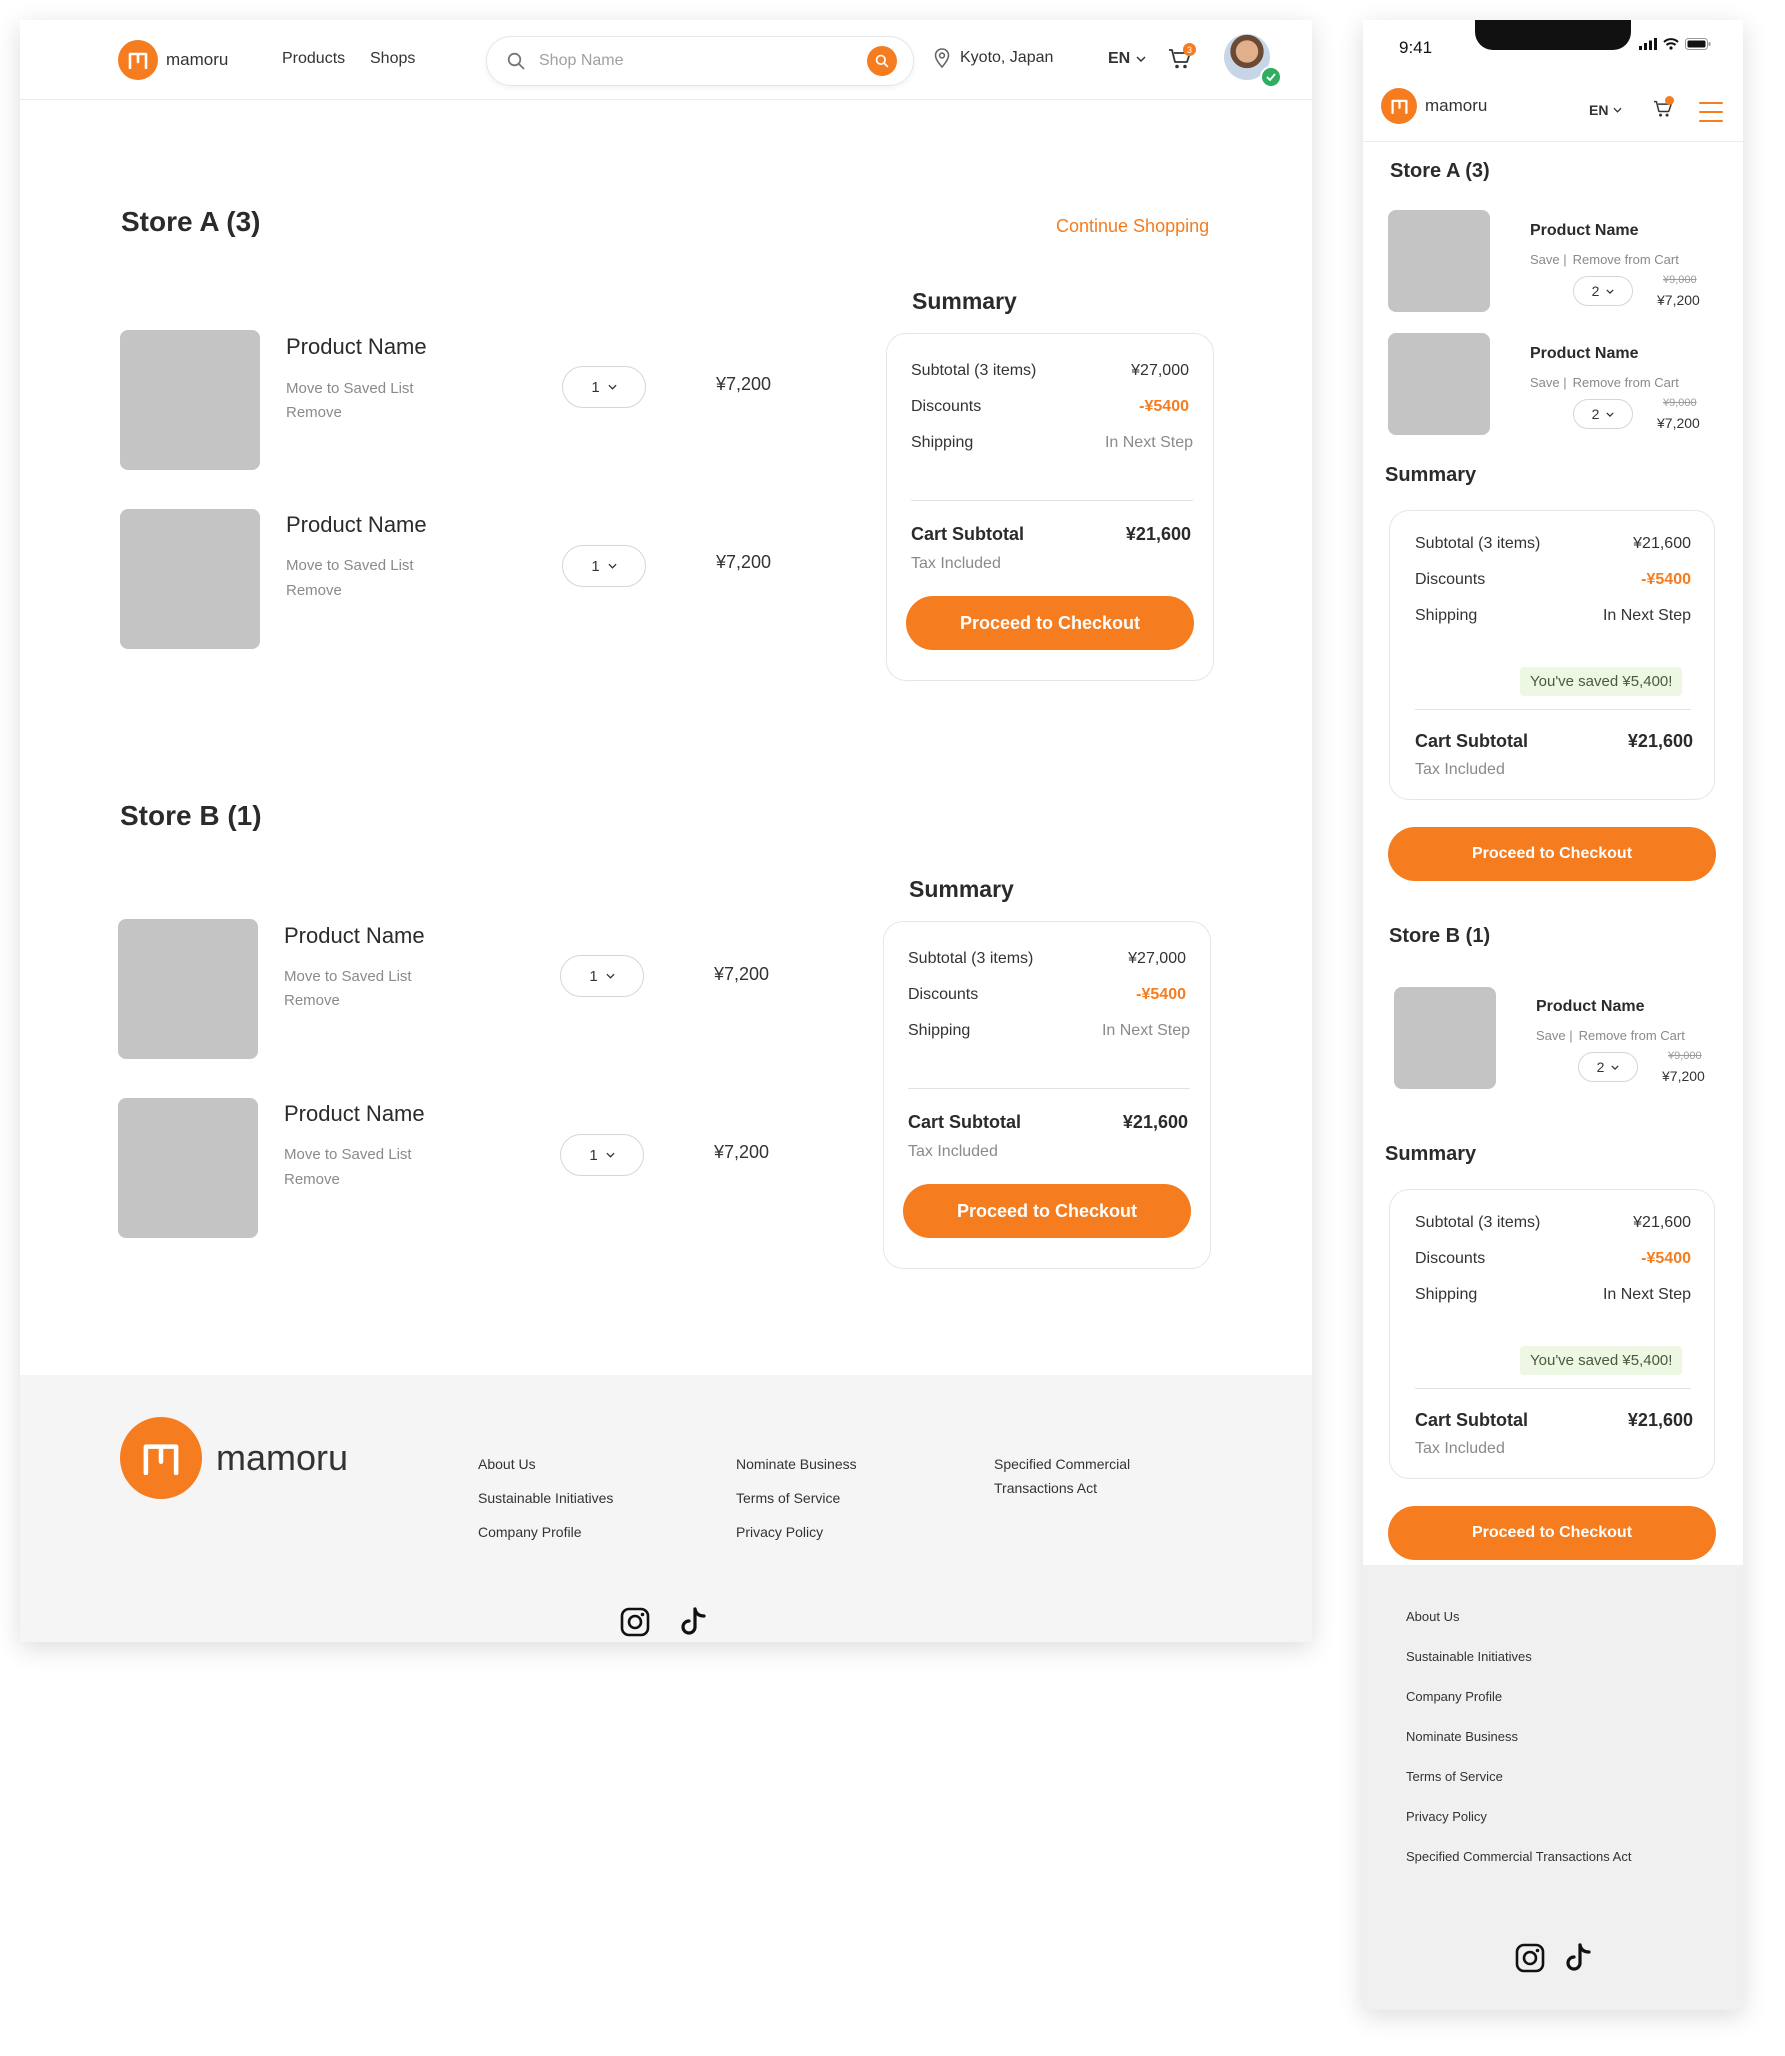  I want to click on discounts-value: -¥5400, so click(1666, 1258).